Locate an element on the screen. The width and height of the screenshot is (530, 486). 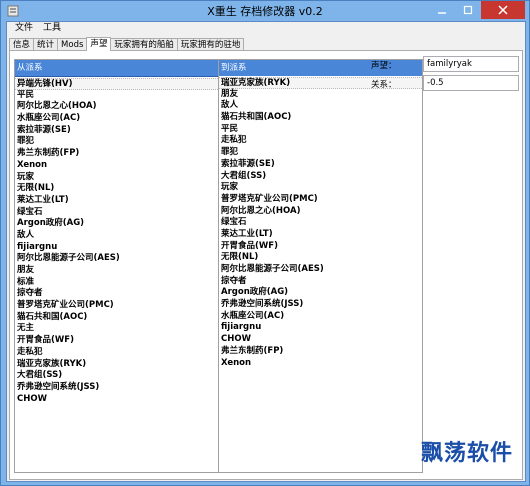
from-faction-list-item: 掠夺者 is located at coordinates (116, 294).